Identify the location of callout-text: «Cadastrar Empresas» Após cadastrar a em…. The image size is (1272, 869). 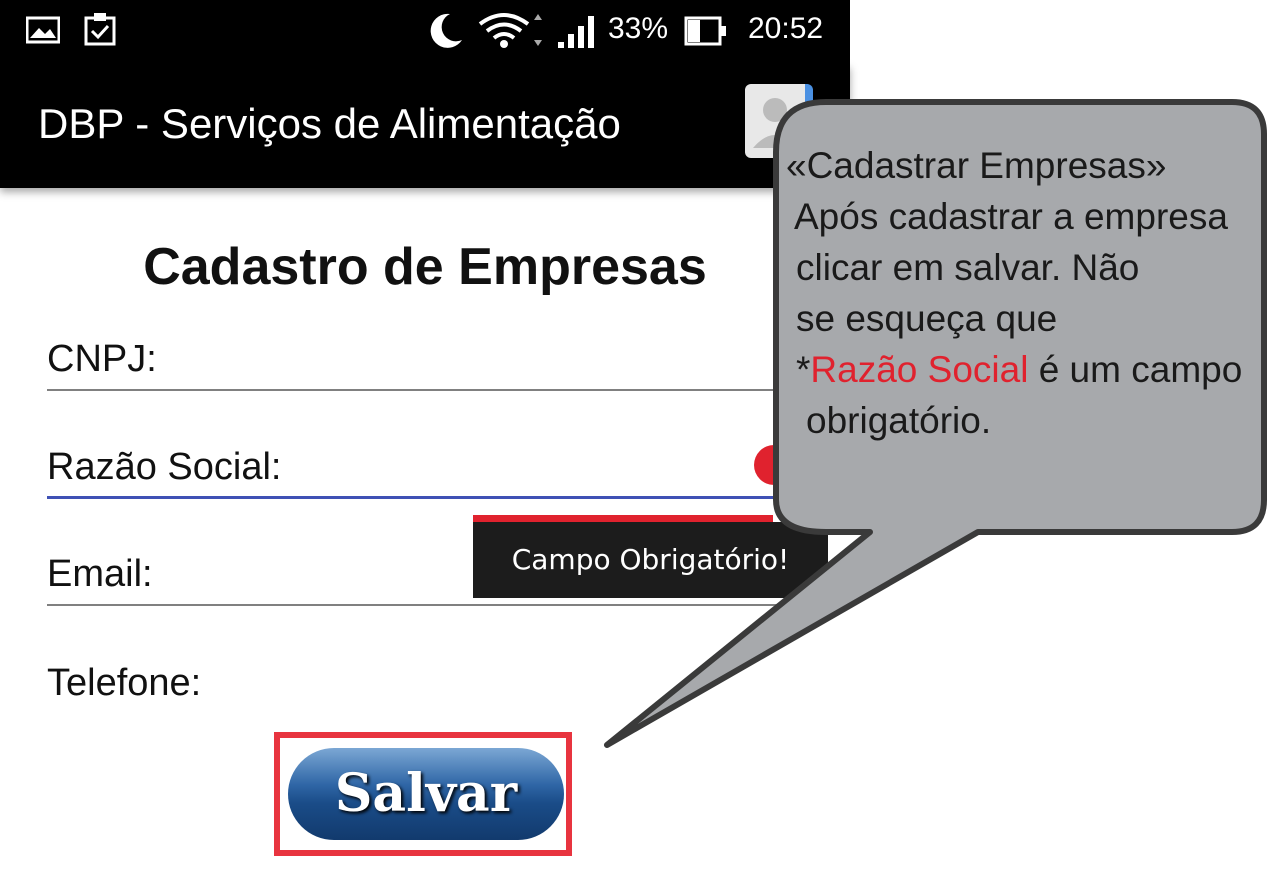
(1026, 293).